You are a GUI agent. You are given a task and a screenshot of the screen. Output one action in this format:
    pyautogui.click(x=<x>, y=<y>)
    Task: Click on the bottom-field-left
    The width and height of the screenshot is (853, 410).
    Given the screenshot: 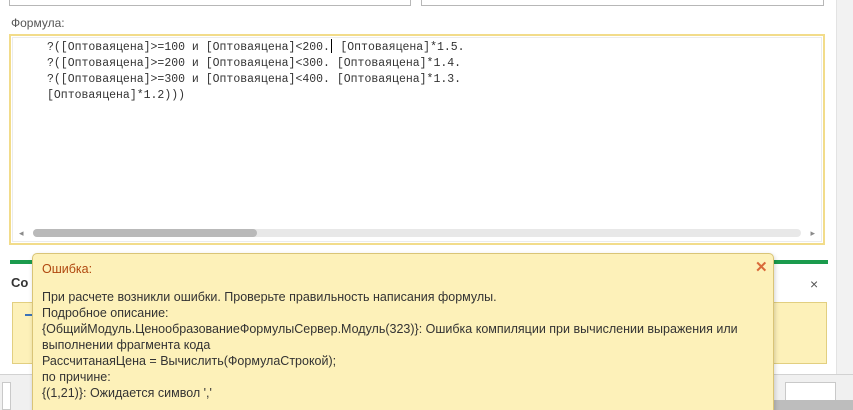 What is the action you would take?
    pyautogui.click(x=6, y=396)
    